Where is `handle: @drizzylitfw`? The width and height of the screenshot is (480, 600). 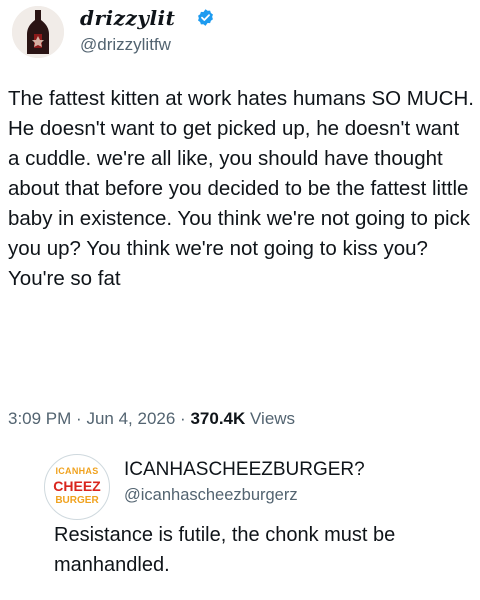
handle: @drizzylitfw is located at coordinates (125, 45).